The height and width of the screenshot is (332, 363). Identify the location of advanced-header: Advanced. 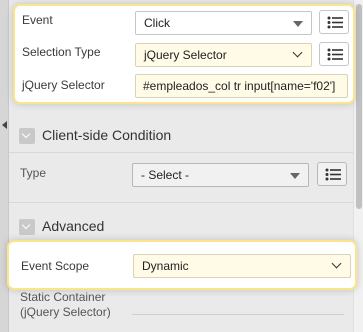
(94, 229).